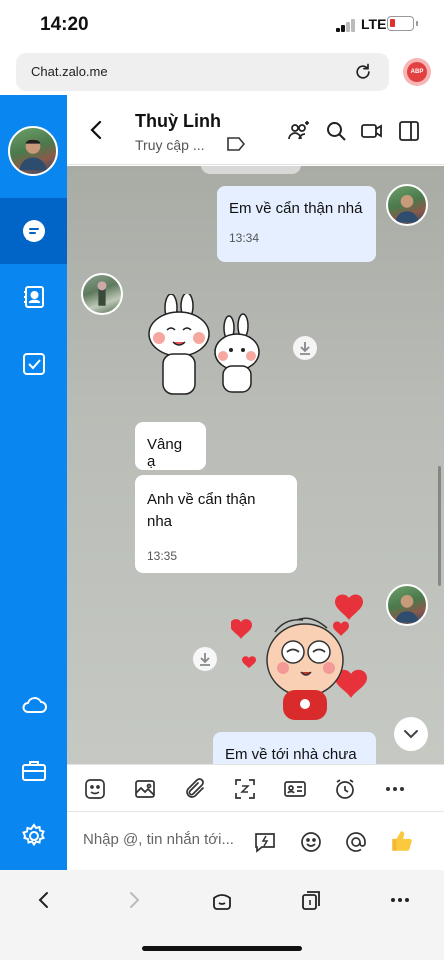  I want to click on mention-icon, so click(356, 842).